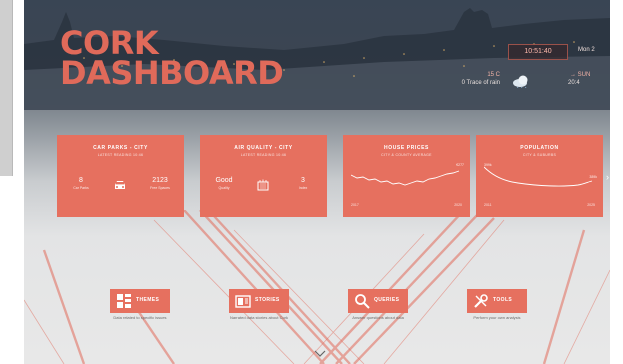 Image resolution: width=623 pixels, height=364 pixels. I want to click on tools-label: TOOLS, so click(503, 300).